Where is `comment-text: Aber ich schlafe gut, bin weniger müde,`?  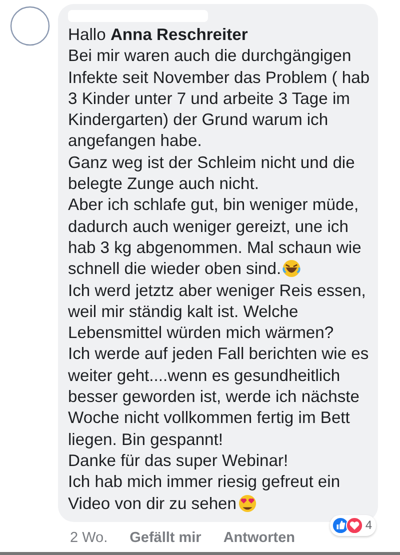
comment-text: Aber ich schlafe gut, bin weniger müde, is located at coordinates (214, 205).